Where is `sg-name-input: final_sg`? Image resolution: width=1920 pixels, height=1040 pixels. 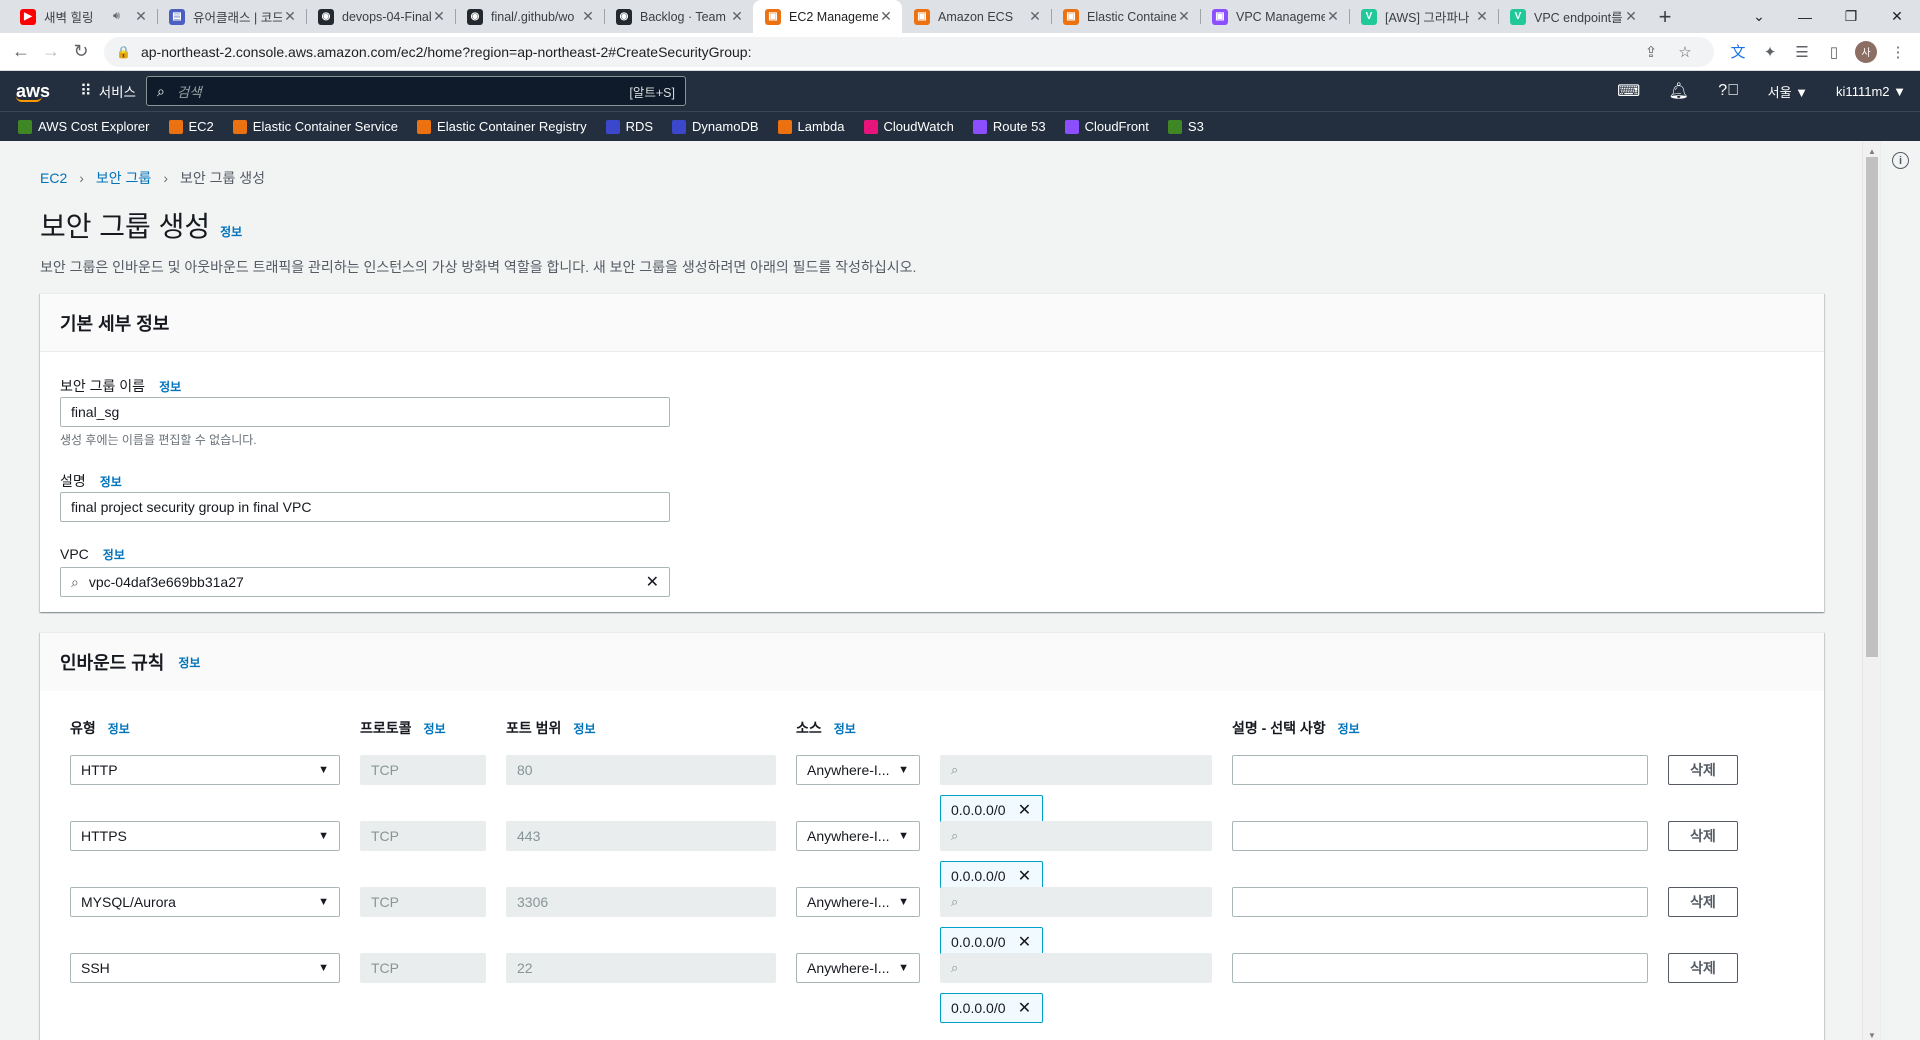
sg-name-input: final_sg is located at coordinates (365, 412).